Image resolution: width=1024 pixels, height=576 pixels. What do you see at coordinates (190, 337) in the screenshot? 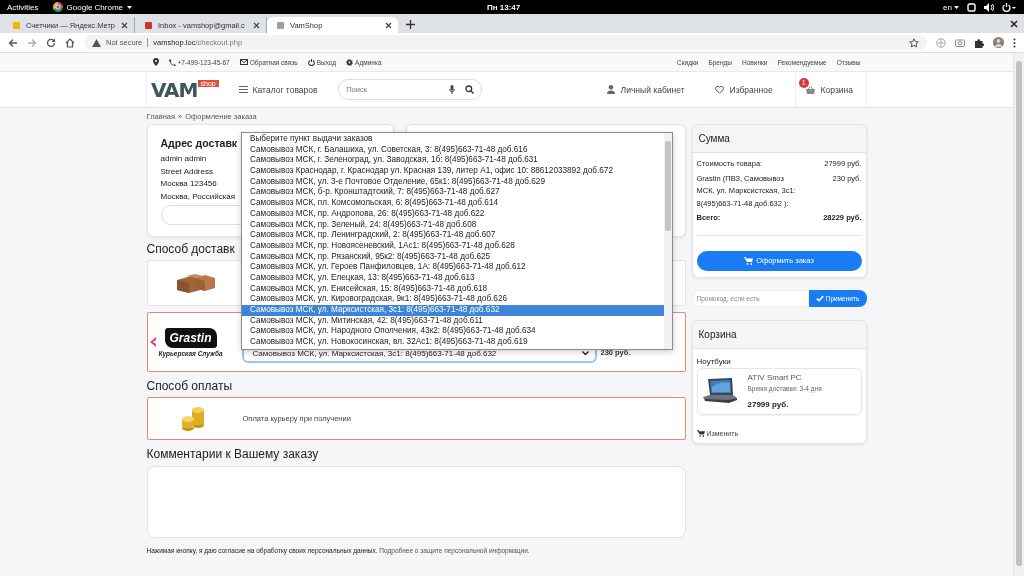
I see `logo-text: Grastin` at bounding box center [190, 337].